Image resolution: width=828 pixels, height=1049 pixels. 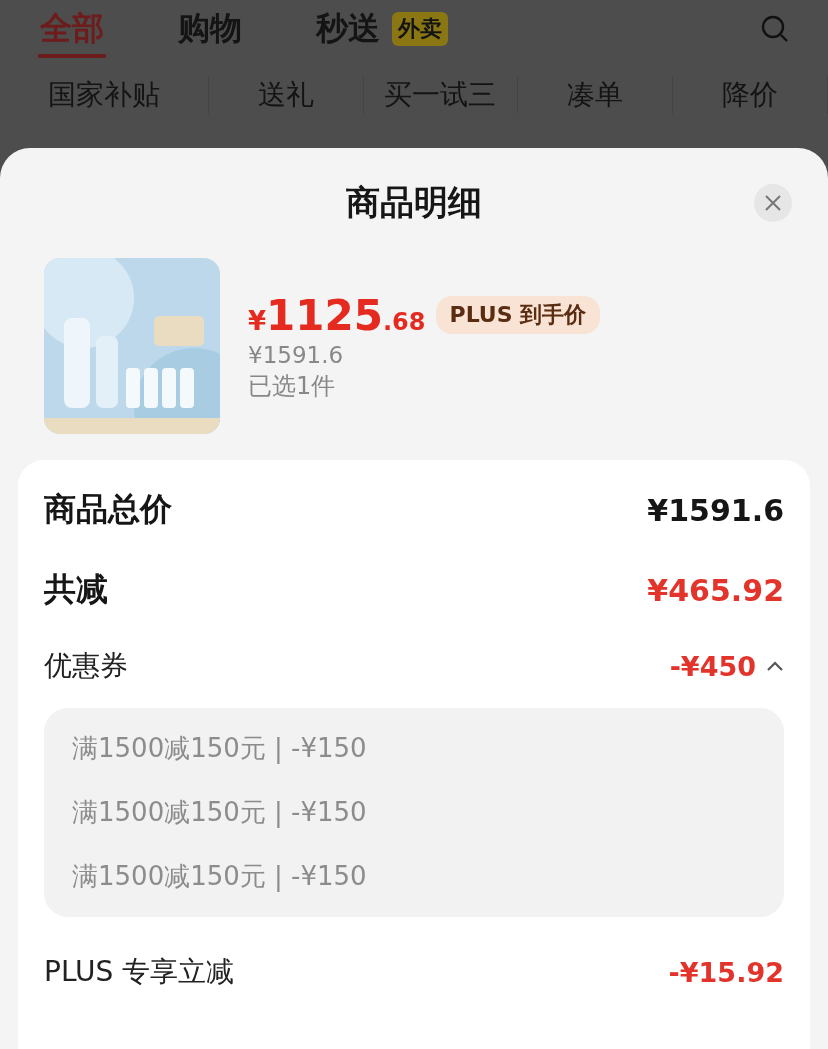 What do you see at coordinates (420, 29) in the screenshot?
I see `takeout-badge: 外卖` at bounding box center [420, 29].